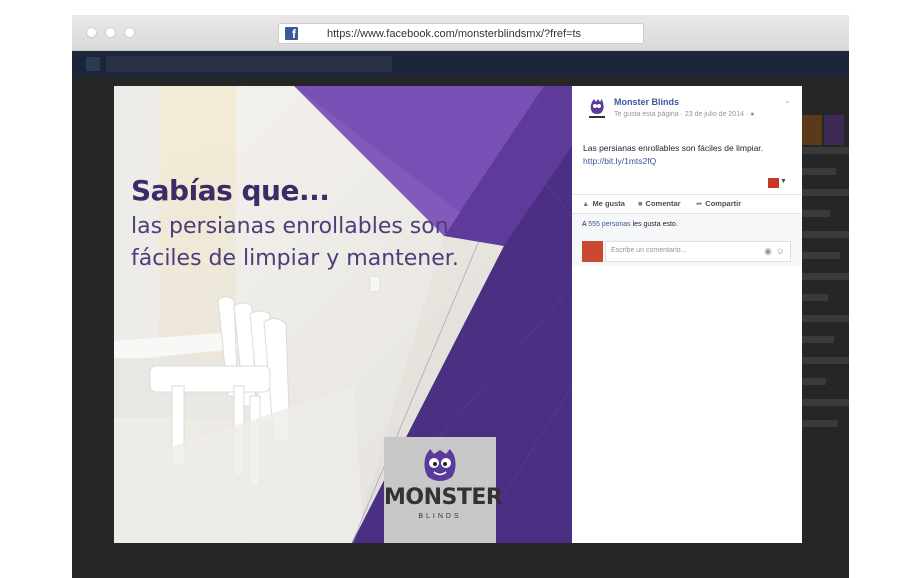  I want to click on logo-subtitle: BLINDS, so click(440, 516).